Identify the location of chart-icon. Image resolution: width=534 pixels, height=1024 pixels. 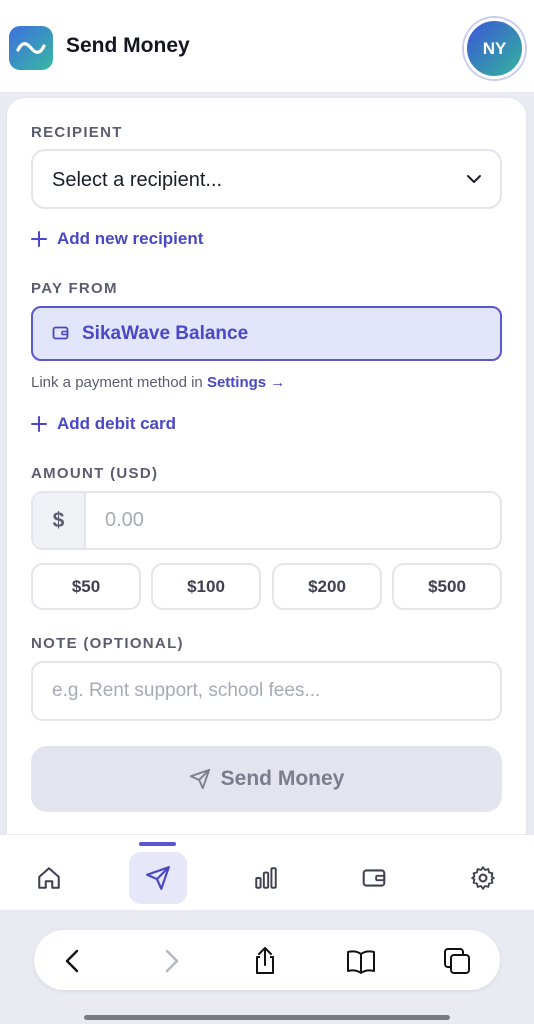
(266, 878).